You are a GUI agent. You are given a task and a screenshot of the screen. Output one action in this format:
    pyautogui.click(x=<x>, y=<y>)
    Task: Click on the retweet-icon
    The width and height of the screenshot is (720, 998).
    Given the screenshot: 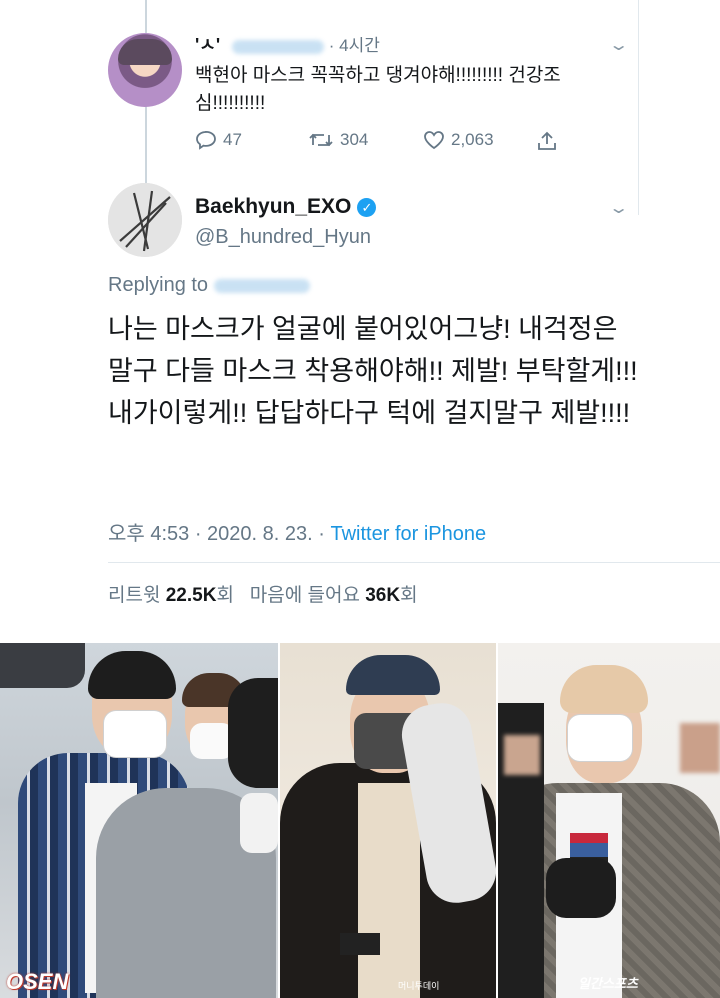 What is the action you would take?
    pyautogui.click(x=321, y=140)
    